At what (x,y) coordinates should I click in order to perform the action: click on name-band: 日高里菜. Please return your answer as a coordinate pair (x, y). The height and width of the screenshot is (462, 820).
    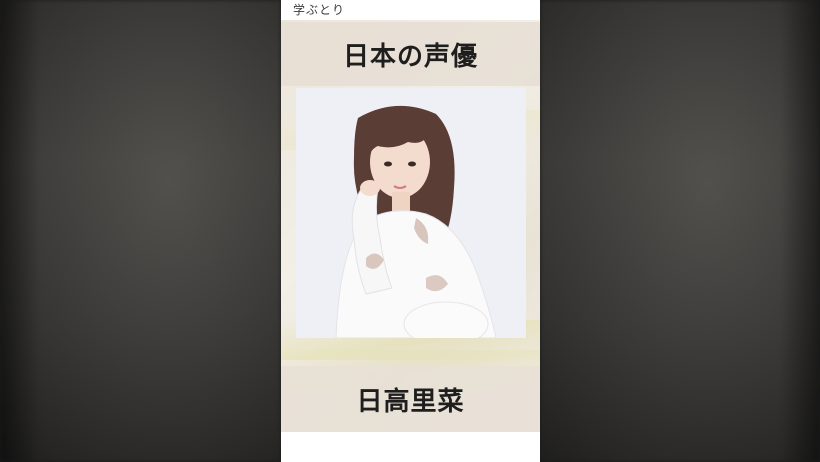
    Looking at the image, I should click on (410, 399).